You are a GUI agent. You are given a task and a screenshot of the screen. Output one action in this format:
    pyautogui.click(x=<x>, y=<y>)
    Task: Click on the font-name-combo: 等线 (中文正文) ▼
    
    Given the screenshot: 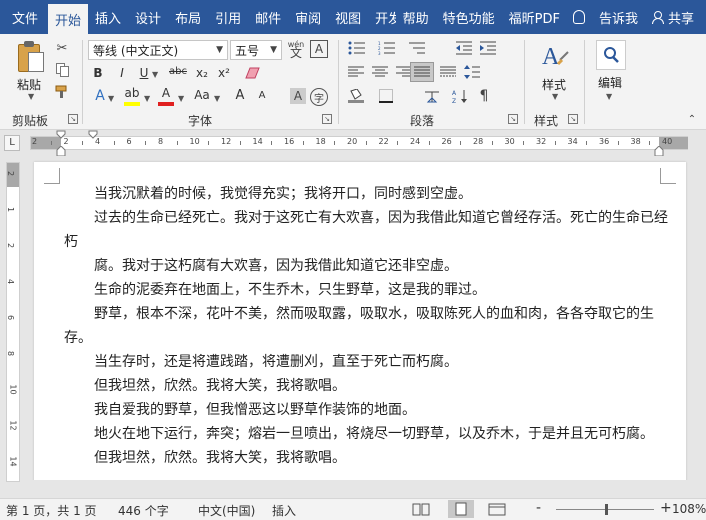 What is the action you would take?
    pyautogui.click(x=158, y=50)
    